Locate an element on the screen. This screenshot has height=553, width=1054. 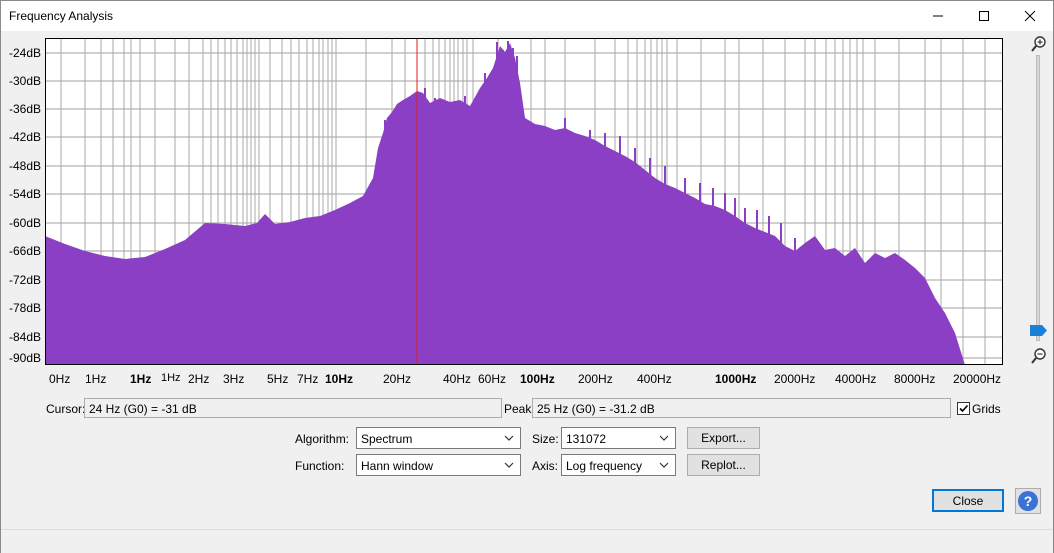
y-tick-label: -84dB is located at coordinates (24, 337).